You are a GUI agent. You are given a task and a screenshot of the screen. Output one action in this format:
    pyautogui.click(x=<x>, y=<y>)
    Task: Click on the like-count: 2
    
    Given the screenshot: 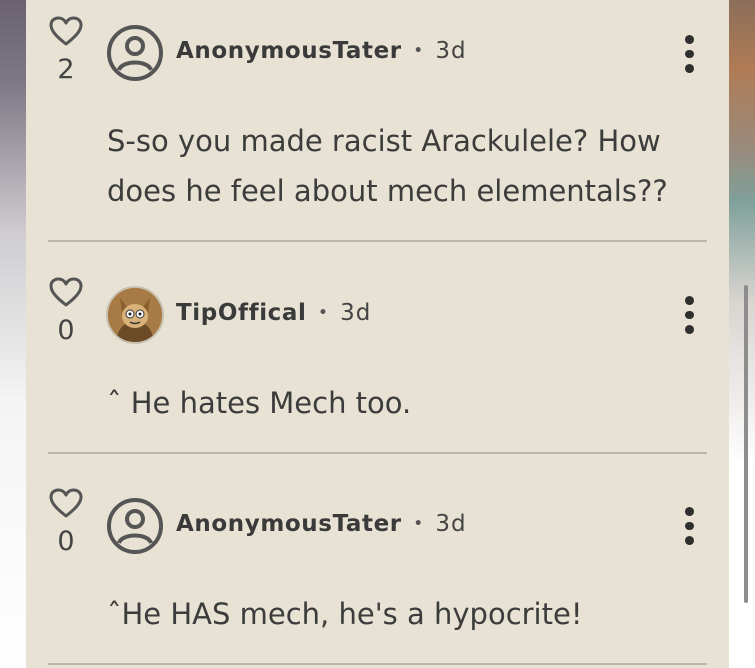 What is the action you would take?
    pyautogui.click(x=66, y=69)
    